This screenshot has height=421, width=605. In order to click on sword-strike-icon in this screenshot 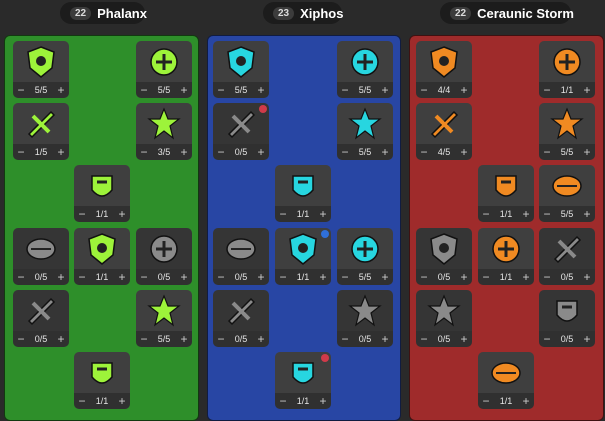, I will do `click(303, 185)`.